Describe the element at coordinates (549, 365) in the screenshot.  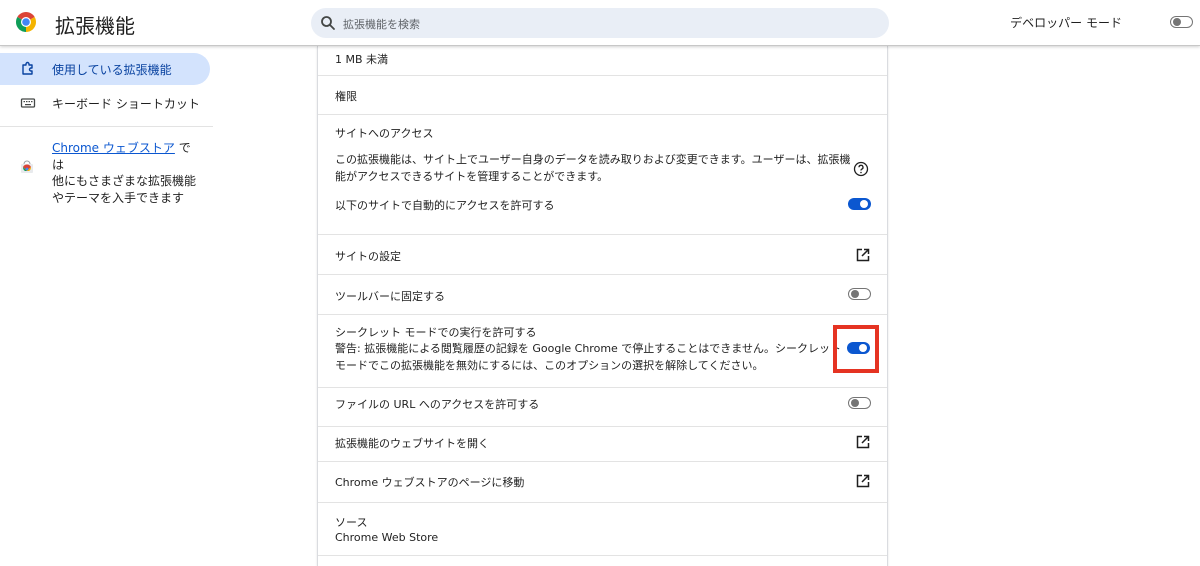
I see `incognito-warning-line: モードでこの拡張機能を無効にするには、このオプションの選択を解除してください。` at that location.